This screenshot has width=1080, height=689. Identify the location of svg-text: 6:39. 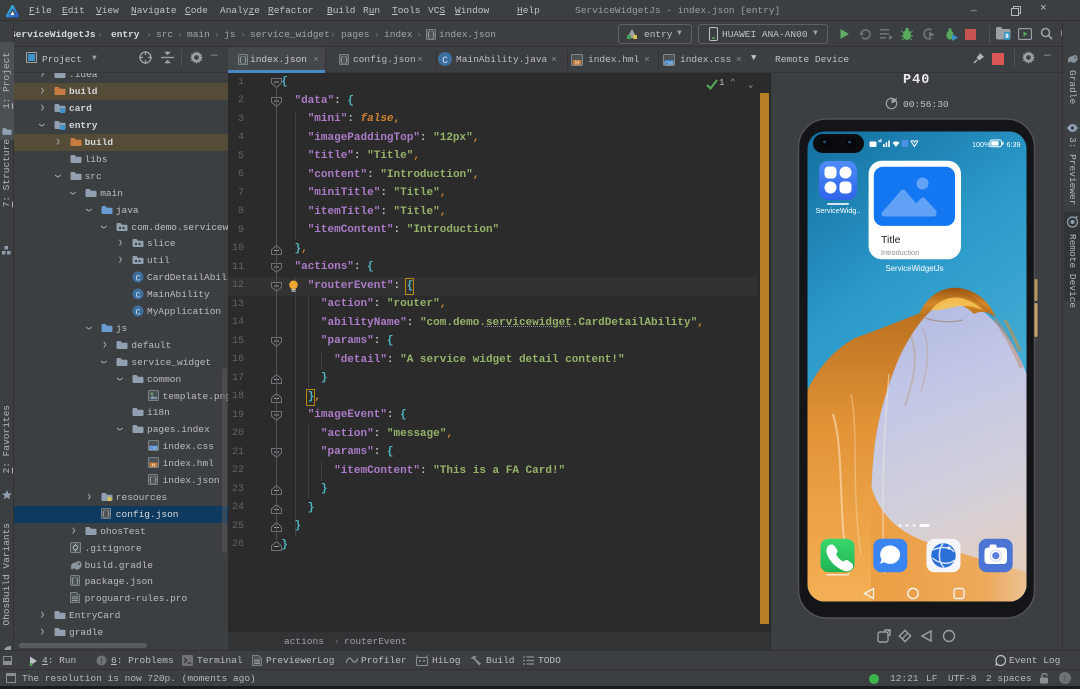
(1014, 144).